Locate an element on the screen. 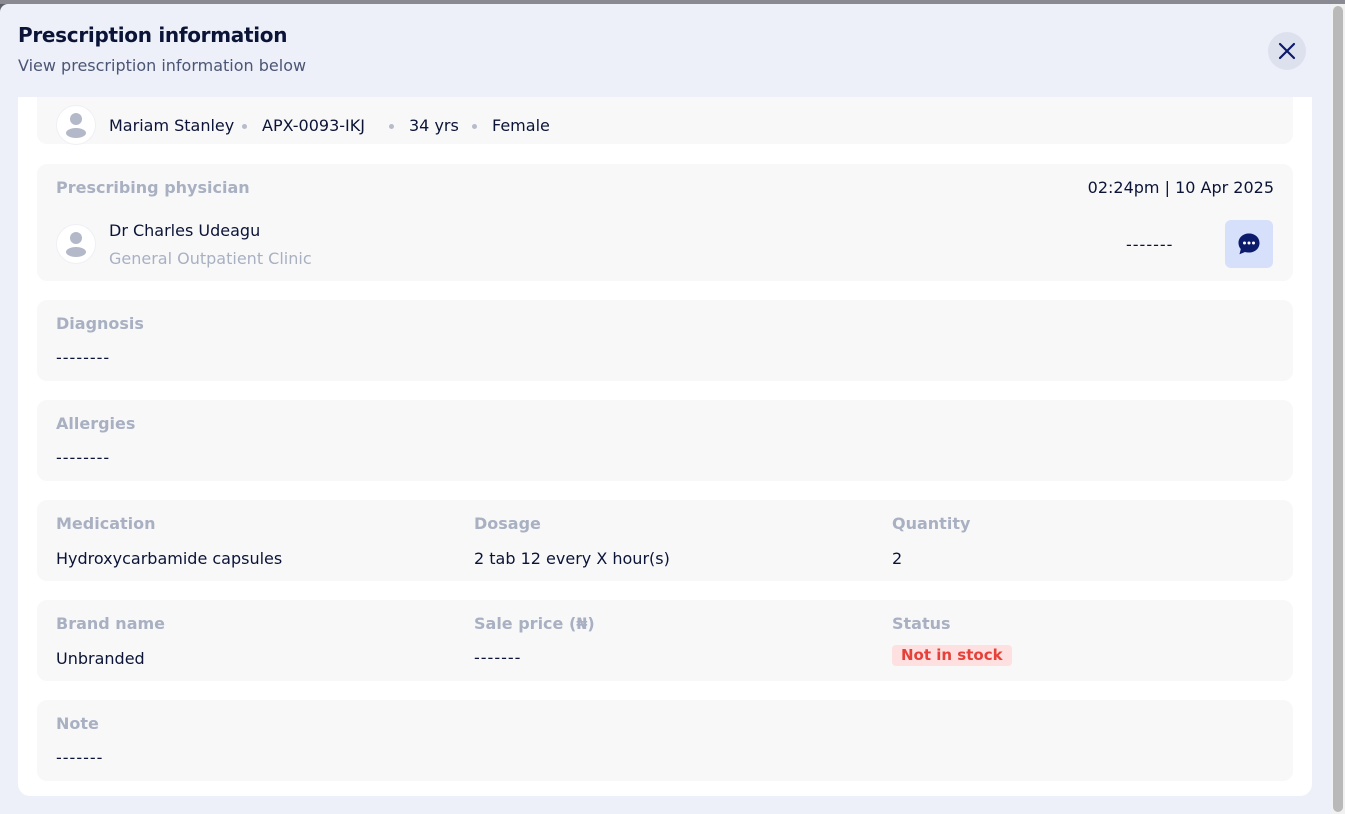  medication-value: Hydroxycarbamide capsules is located at coordinates (169, 558).